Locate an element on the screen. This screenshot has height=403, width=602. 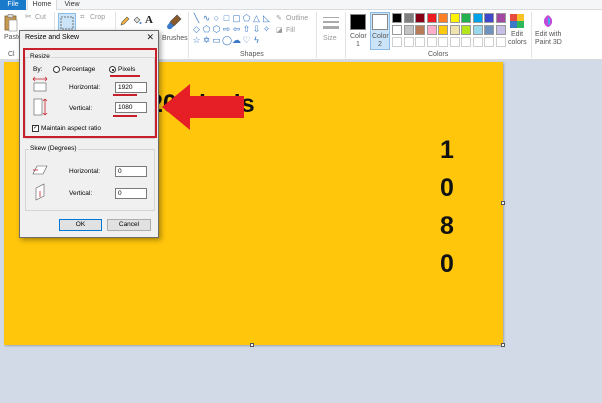
ok-button: OK is located at coordinates (80, 225).